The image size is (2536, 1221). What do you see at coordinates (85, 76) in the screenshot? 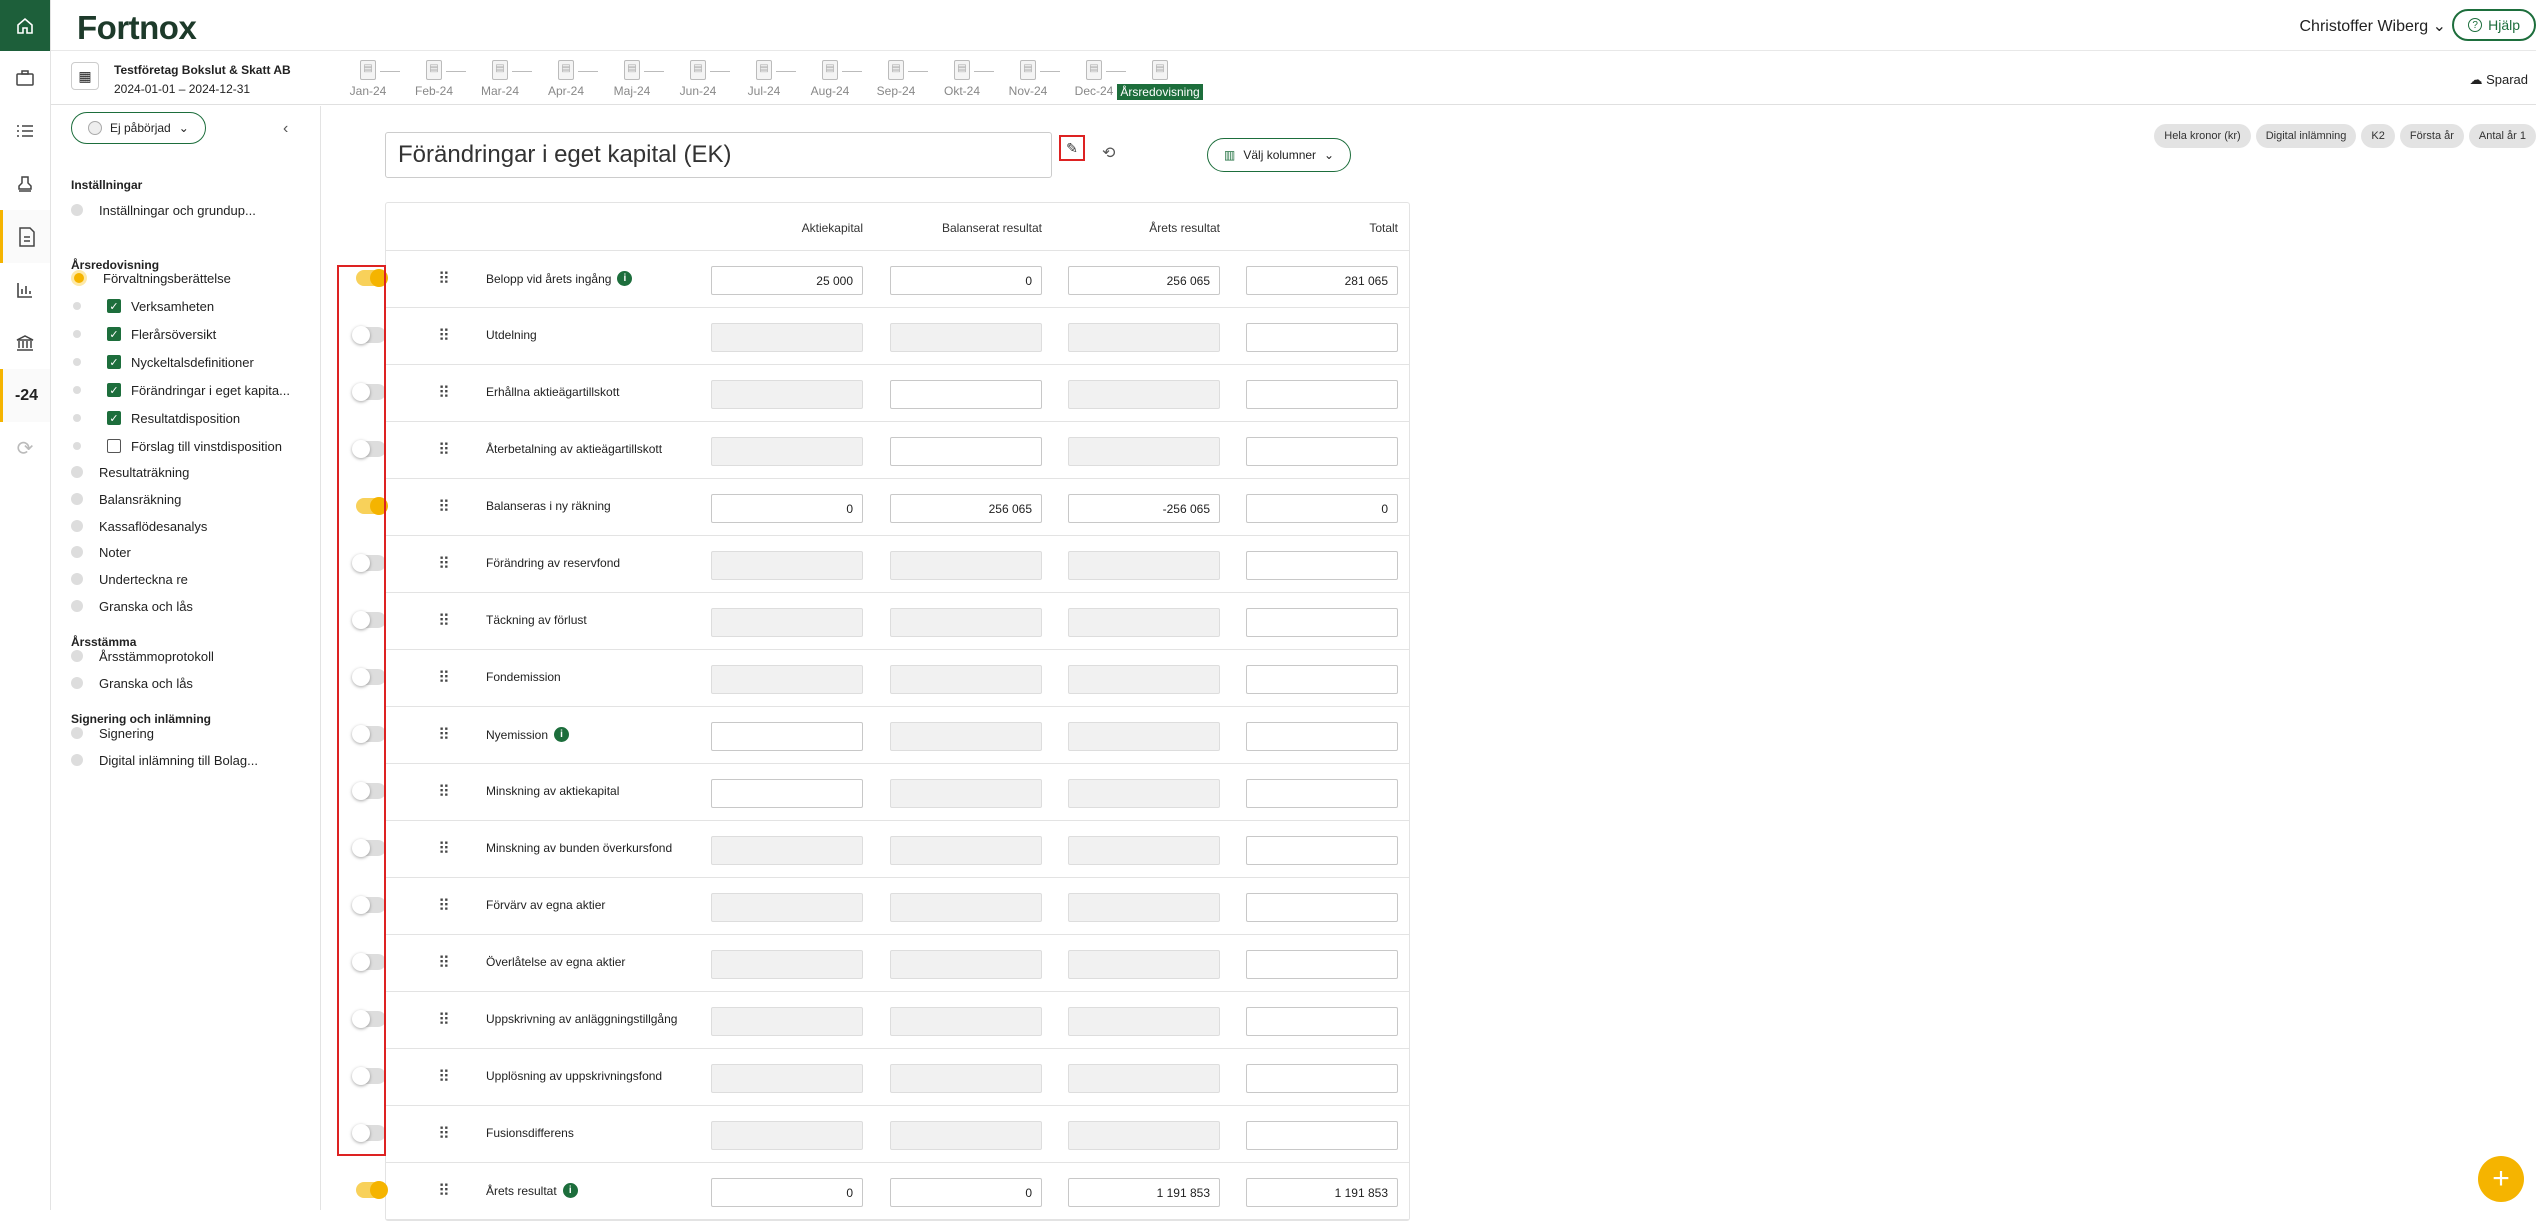
I see `calculator-icon: ▦` at bounding box center [85, 76].